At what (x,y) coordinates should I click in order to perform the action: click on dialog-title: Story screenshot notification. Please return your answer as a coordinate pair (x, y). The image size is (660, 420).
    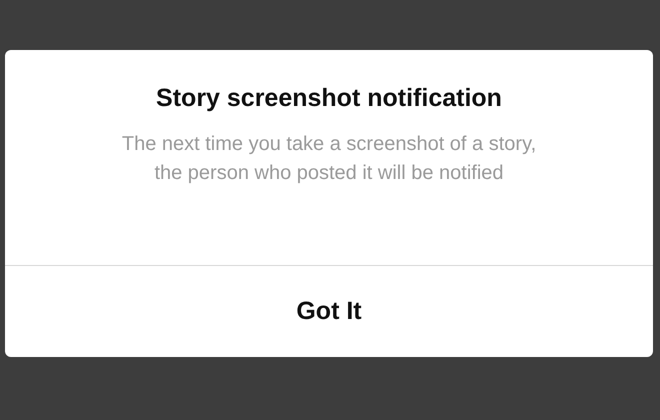
    Looking at the image, I should click on (329, 98).